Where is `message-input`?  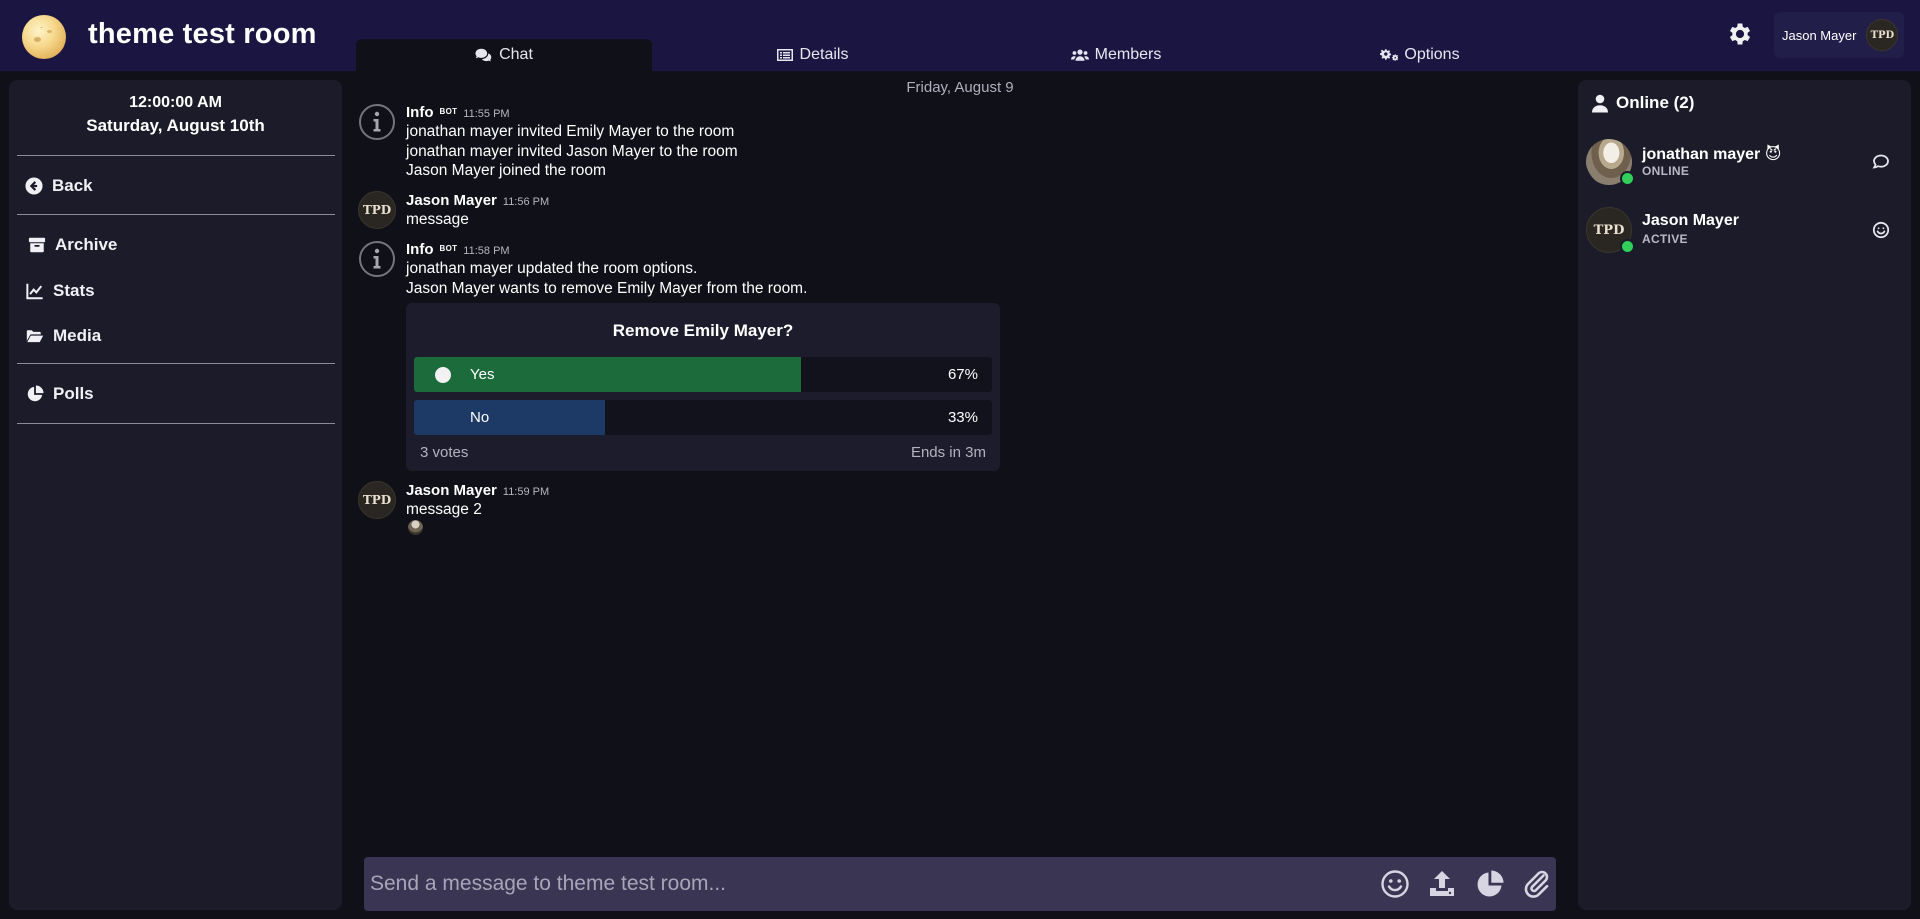 message-input is located at coordinates (864, 884).